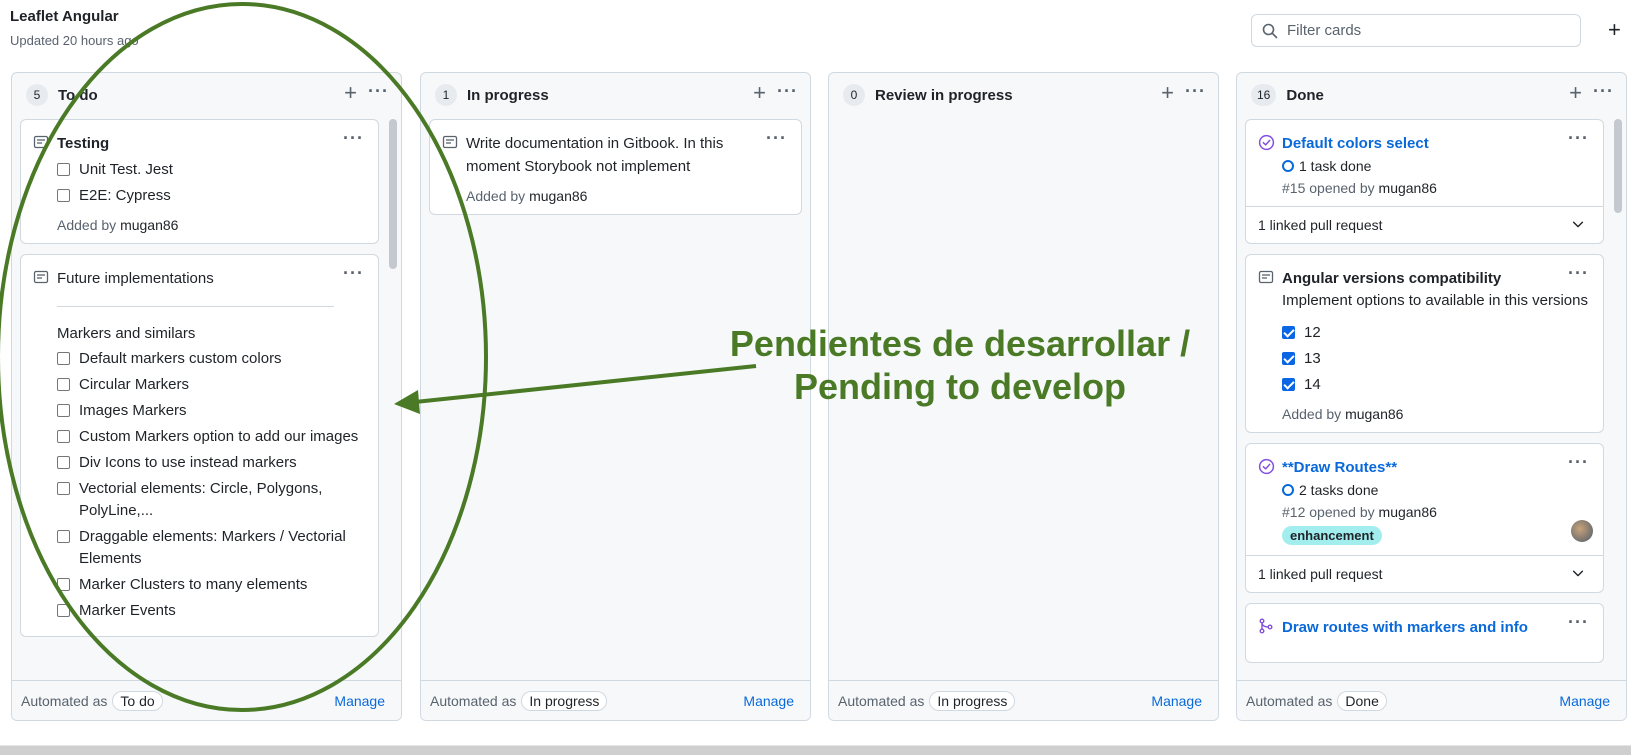  What do you see at coordinates (508, 95) in the screenshot?
I see `column-name: In progress` at bounding box center [508, 95].